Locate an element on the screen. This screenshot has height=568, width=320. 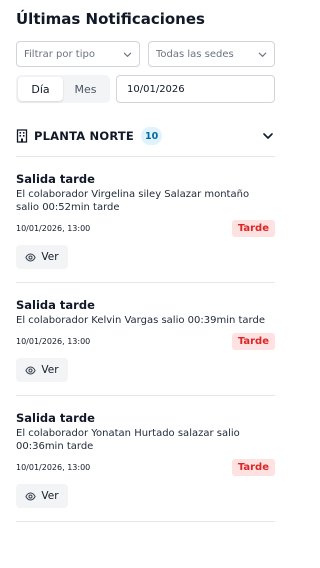
site-filter-select: Todas las sedes is located at coordinates (211, 54).